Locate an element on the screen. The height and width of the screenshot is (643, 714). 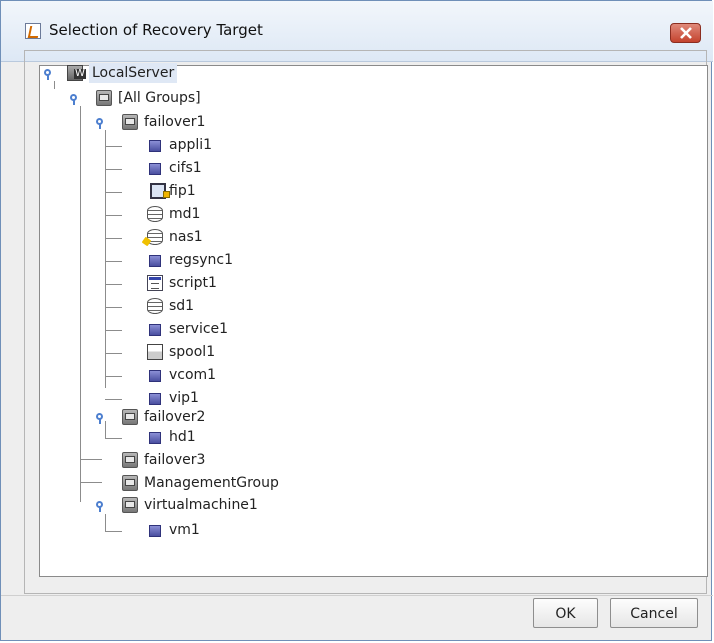
printer-icon is located at coordinates (155, 352).